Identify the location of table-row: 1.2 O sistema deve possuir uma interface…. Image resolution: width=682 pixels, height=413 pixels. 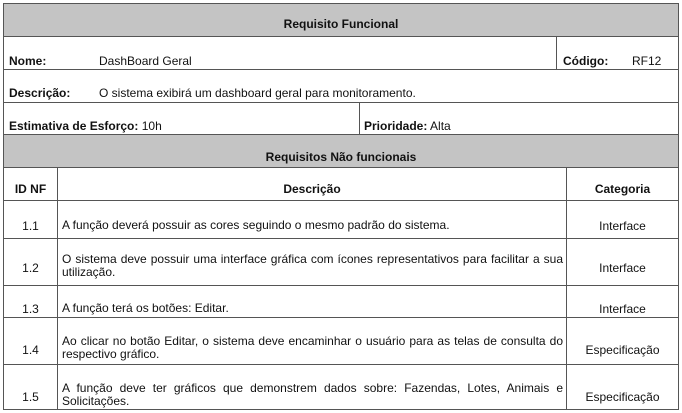
(341, 262).